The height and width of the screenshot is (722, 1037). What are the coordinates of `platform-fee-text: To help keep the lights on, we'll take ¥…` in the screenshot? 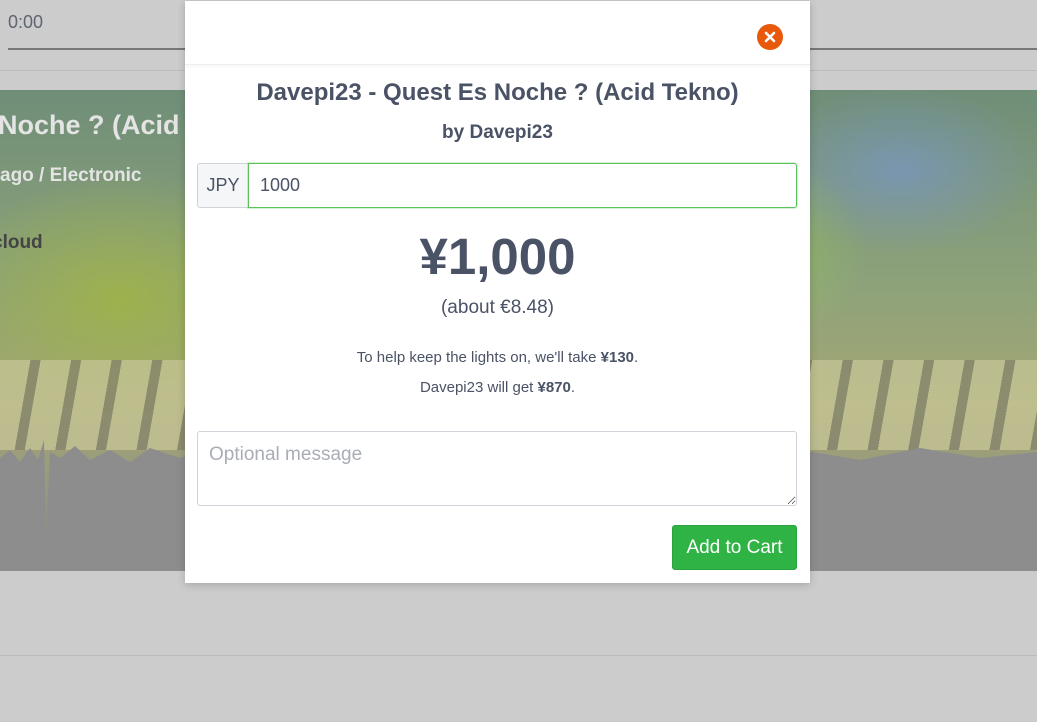 It's located at (497, 357).